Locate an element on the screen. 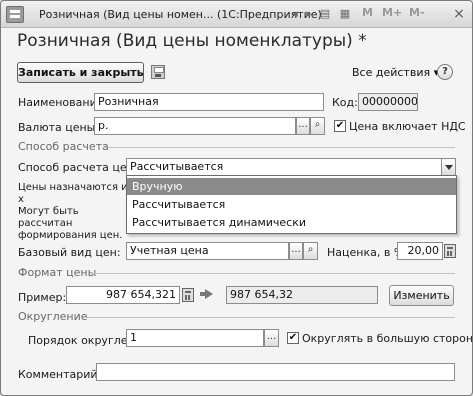 The image size is (473, 396). format-group-divider is located at coordinates (273, 273).